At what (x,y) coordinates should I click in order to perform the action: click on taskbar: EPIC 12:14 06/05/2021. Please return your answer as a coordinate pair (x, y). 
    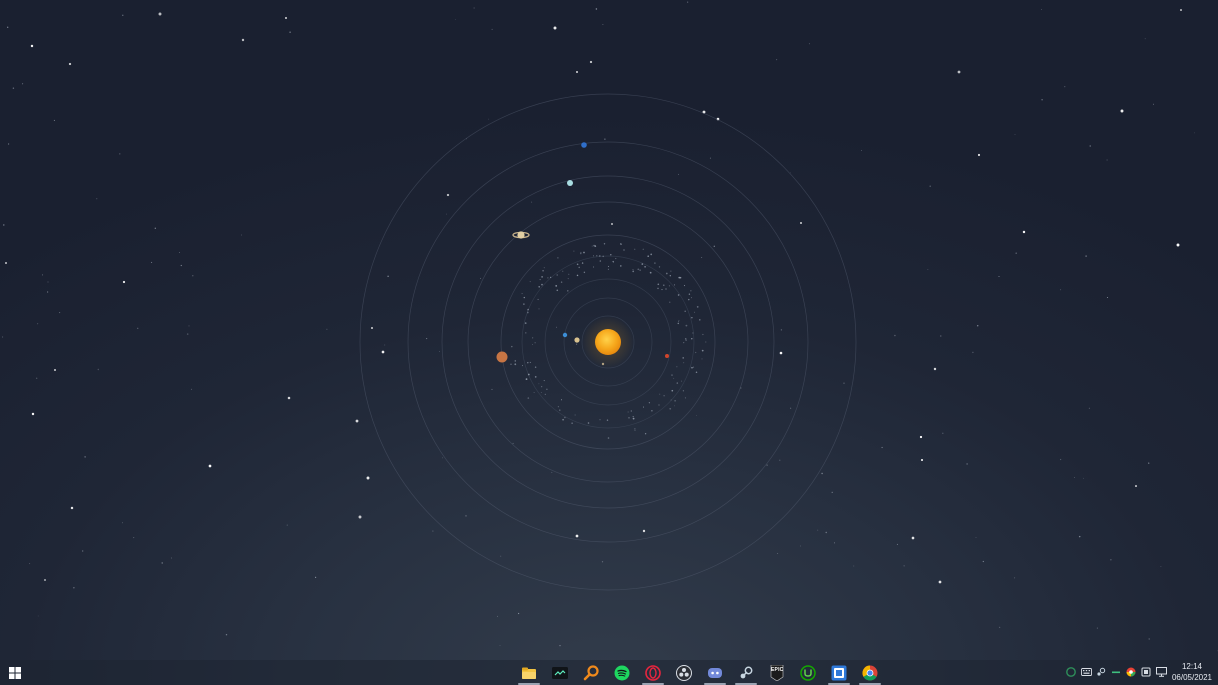
    Looking at the image, I should click on (609, 672).